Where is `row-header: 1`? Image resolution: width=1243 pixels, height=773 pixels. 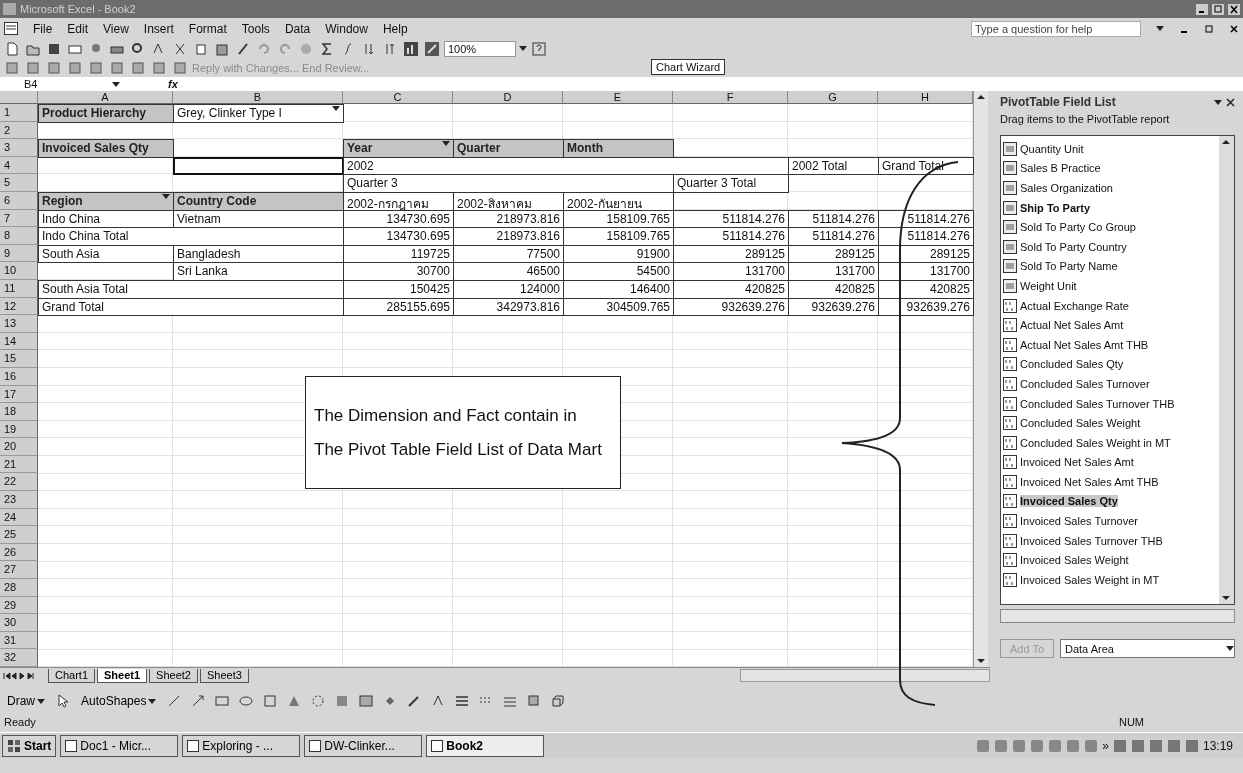 row-header: 1 is located at coordinates (19, 113).